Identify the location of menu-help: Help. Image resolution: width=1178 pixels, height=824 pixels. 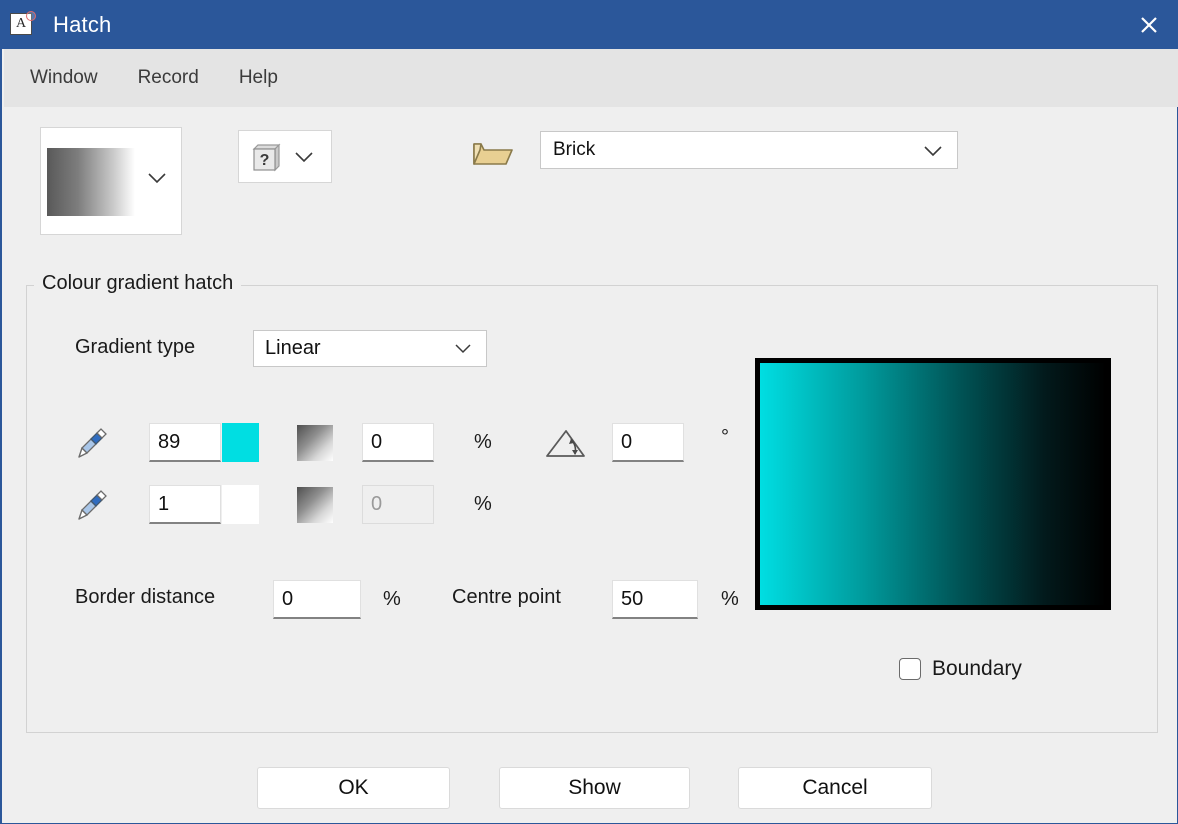
(258, 78).